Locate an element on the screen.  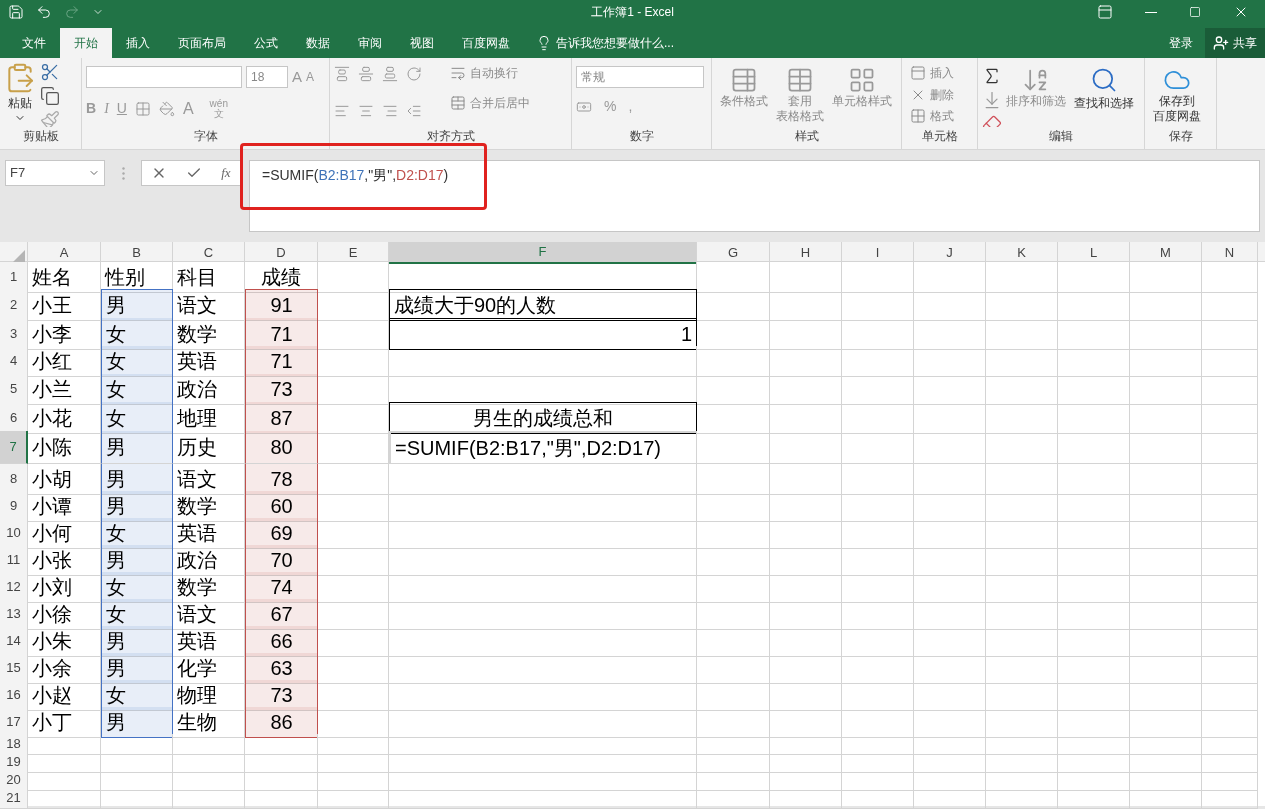
column-header: M is located at coordinates (1166, 253).